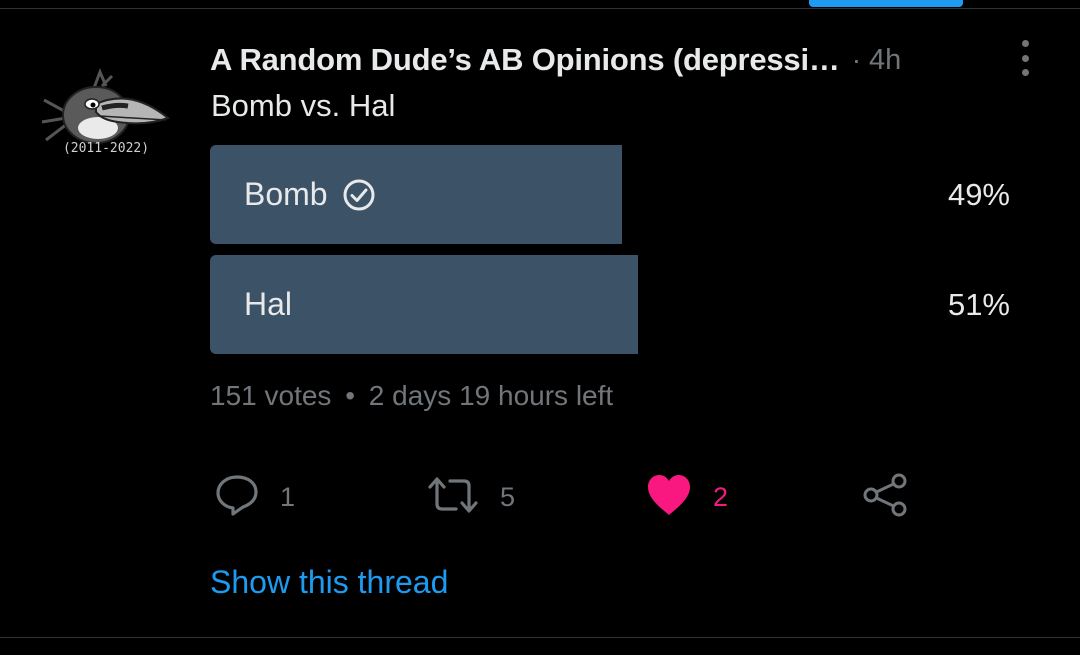 This screenshot has width=1080, height=655. I want to click on show-thread-link: Show this thread, so click(329, 582).